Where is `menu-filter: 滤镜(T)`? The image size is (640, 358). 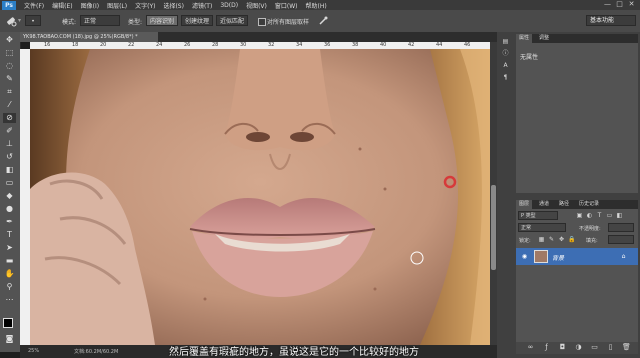 menu-filter: 滤镜(T) is located at coordinates (202, 5).